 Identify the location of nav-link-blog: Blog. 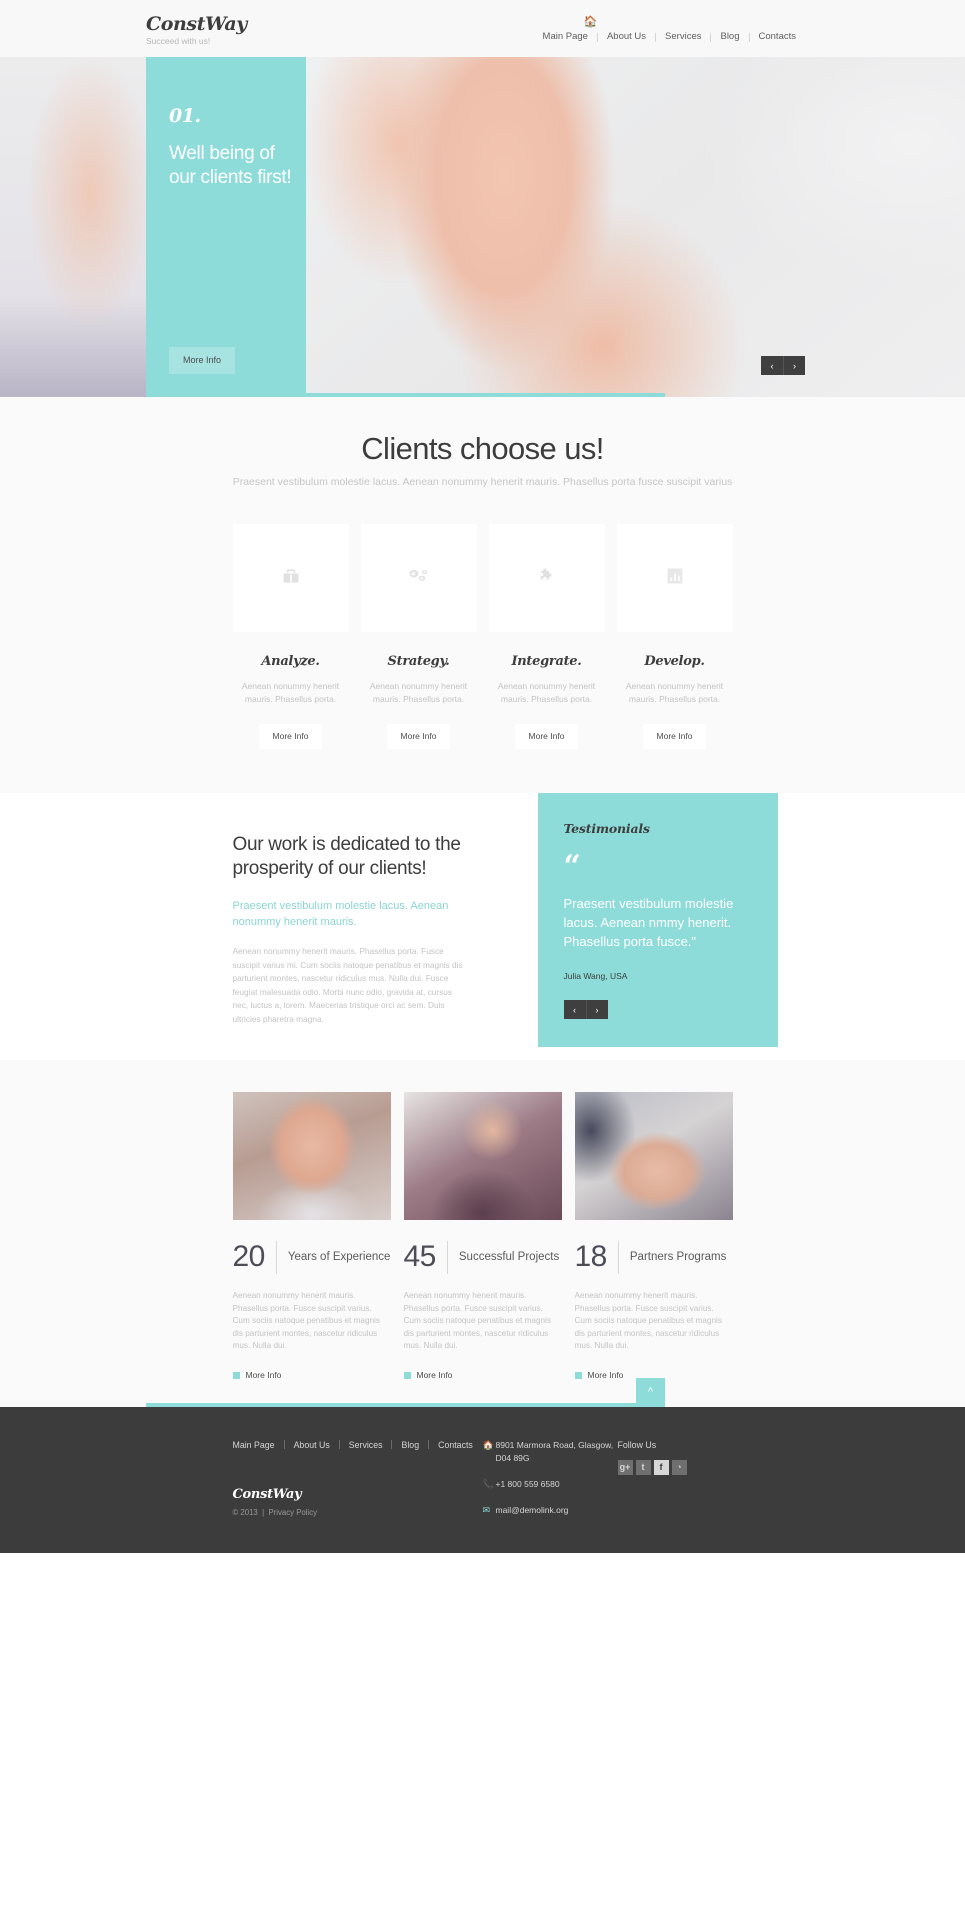
(729, 37).